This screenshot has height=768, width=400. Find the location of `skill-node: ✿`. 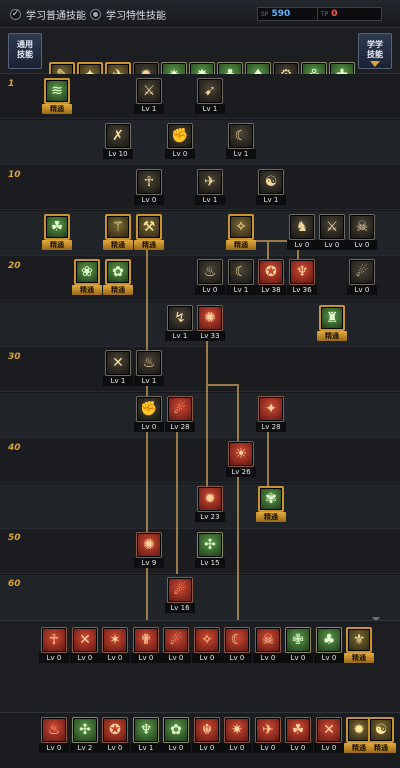

skill-node: ✿ is located at coordinates (118, 272).